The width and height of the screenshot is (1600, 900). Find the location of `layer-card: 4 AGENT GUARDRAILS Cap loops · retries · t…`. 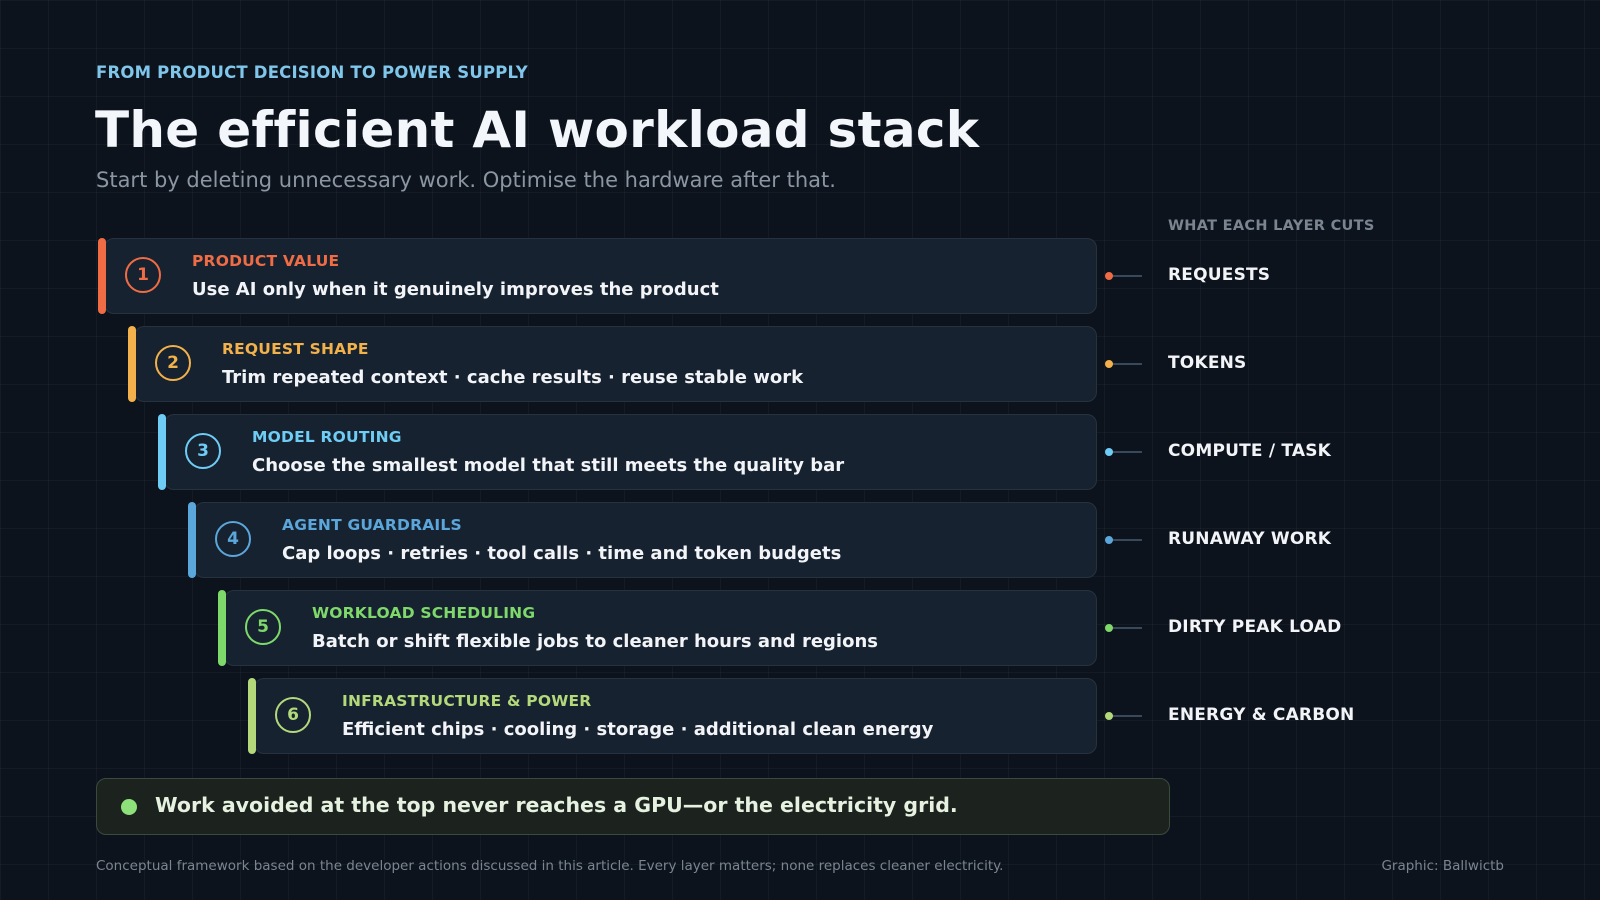

layer-card: 4 AGENT GUARDRAILS Cap loops · retries · t… is located at coordinates (642, 540).